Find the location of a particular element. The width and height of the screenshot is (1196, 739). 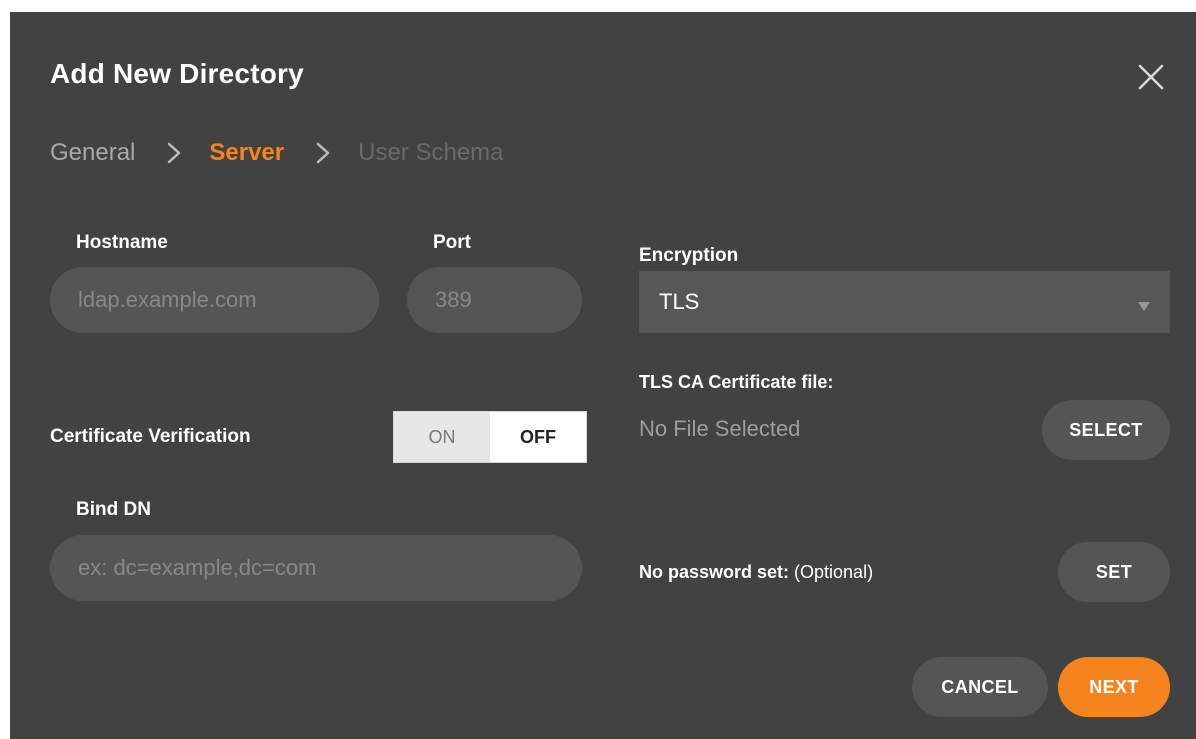

password-status: No password set: (Optional) is located at coordinates (756, 572).